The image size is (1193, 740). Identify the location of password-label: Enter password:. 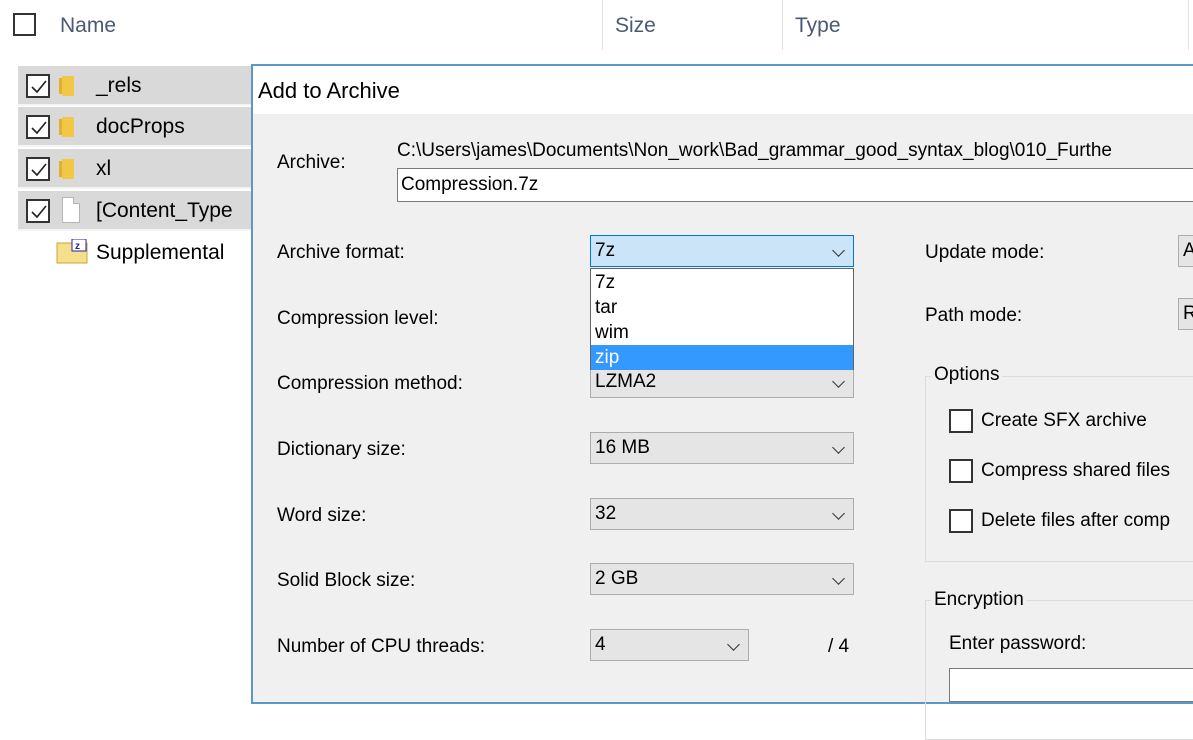
(1018, 643).